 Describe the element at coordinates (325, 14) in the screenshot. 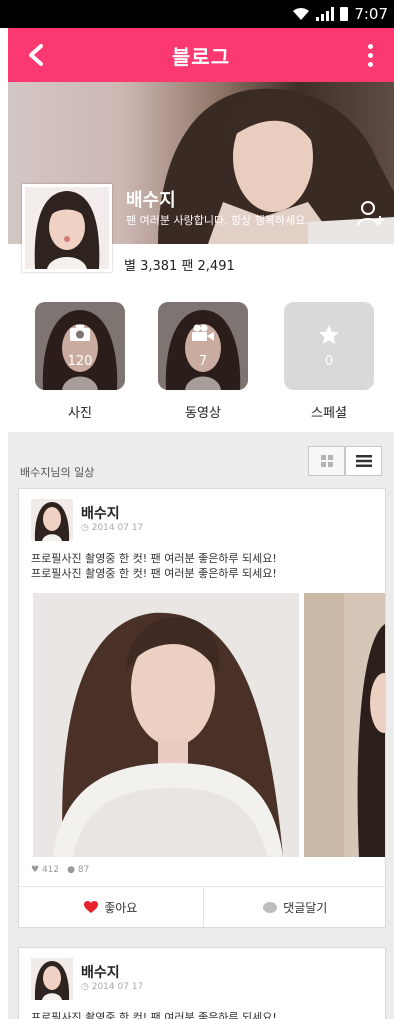

I see `signal-icon` at that location.